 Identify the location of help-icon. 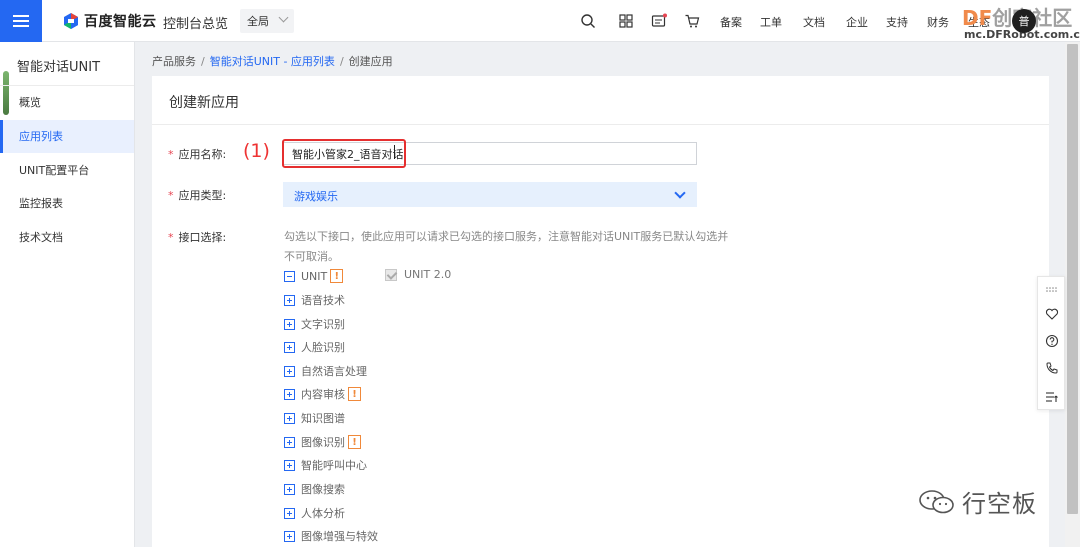
(1052, 341).